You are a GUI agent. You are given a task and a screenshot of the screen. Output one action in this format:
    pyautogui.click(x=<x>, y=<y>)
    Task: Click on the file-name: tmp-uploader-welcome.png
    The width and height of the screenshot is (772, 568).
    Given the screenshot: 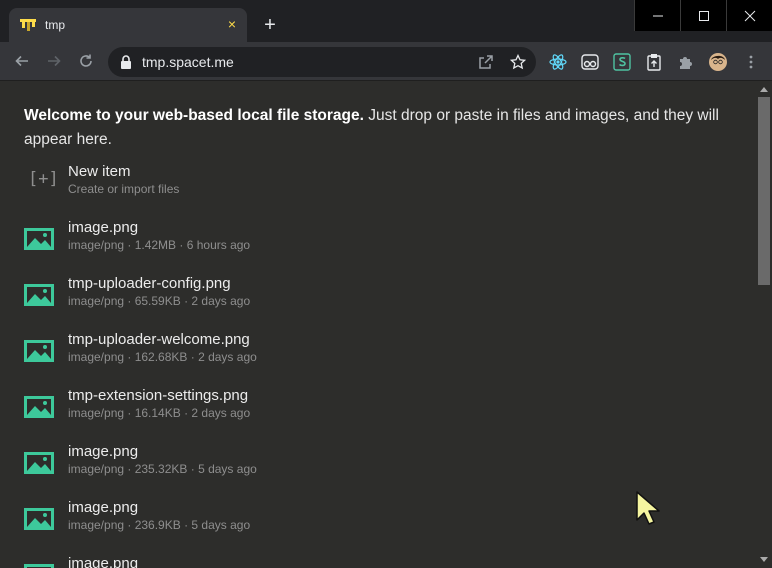 What is the action you would take?
    pyautogui.click(x=159, y=339)
    